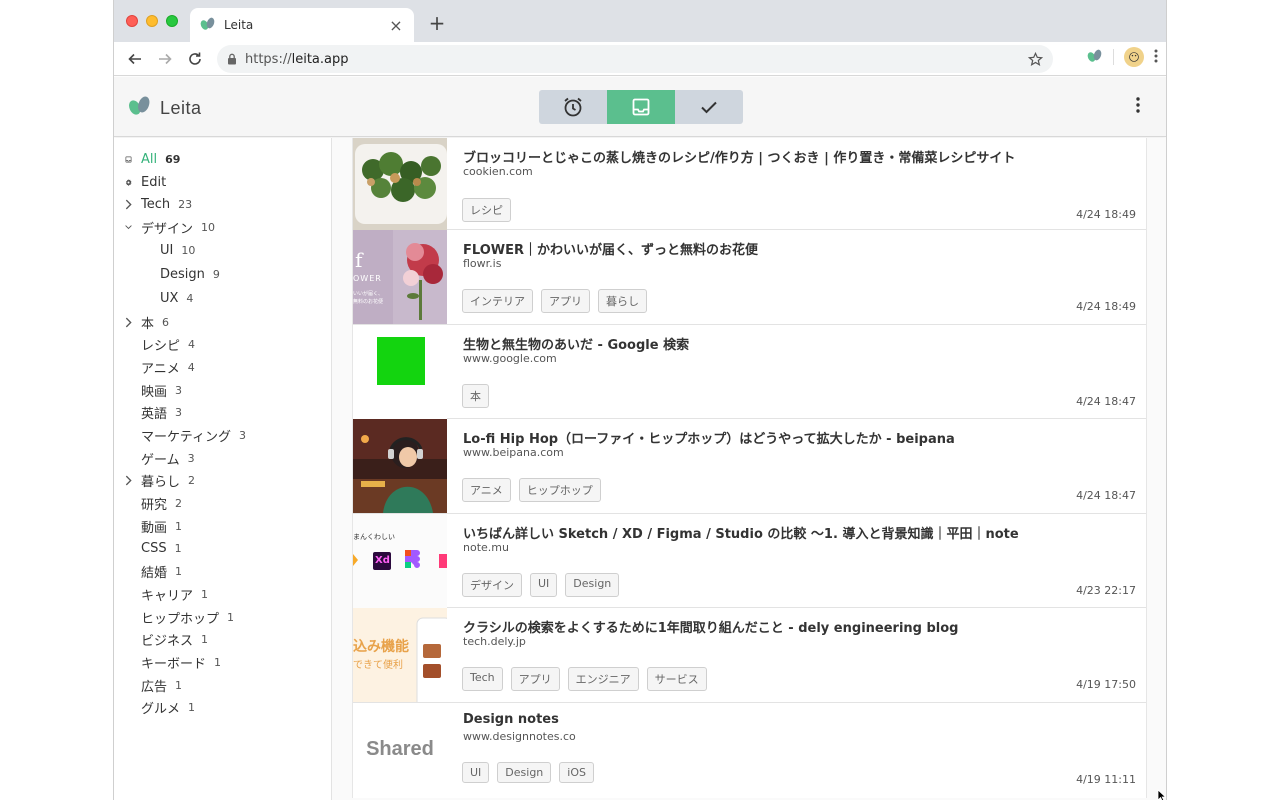 The width and height of the screenshot is (1280, 800). I want to click on arrow-left-icon, so click(134, 58).